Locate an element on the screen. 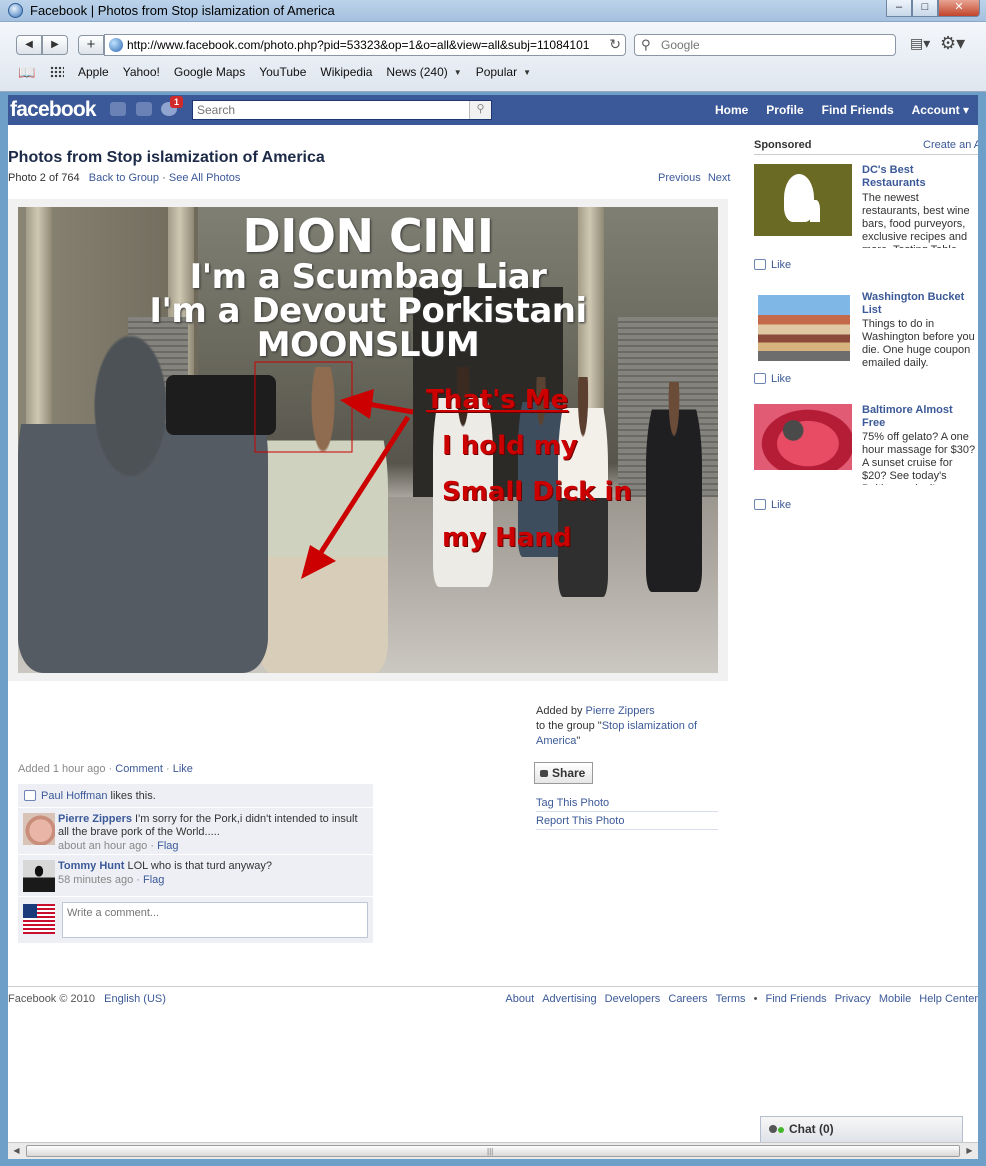  gear-icon: ⚙▾ is located at coordinates (952, 43).